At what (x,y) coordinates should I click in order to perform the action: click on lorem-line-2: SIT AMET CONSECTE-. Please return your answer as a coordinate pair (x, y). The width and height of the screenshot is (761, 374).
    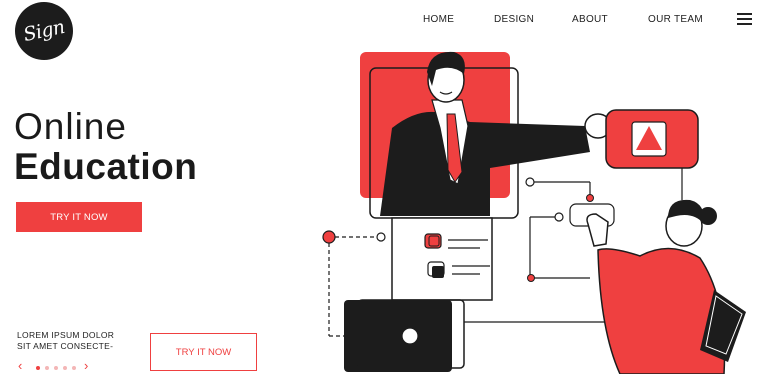
    Looking at the image, I should click on (65, 346).